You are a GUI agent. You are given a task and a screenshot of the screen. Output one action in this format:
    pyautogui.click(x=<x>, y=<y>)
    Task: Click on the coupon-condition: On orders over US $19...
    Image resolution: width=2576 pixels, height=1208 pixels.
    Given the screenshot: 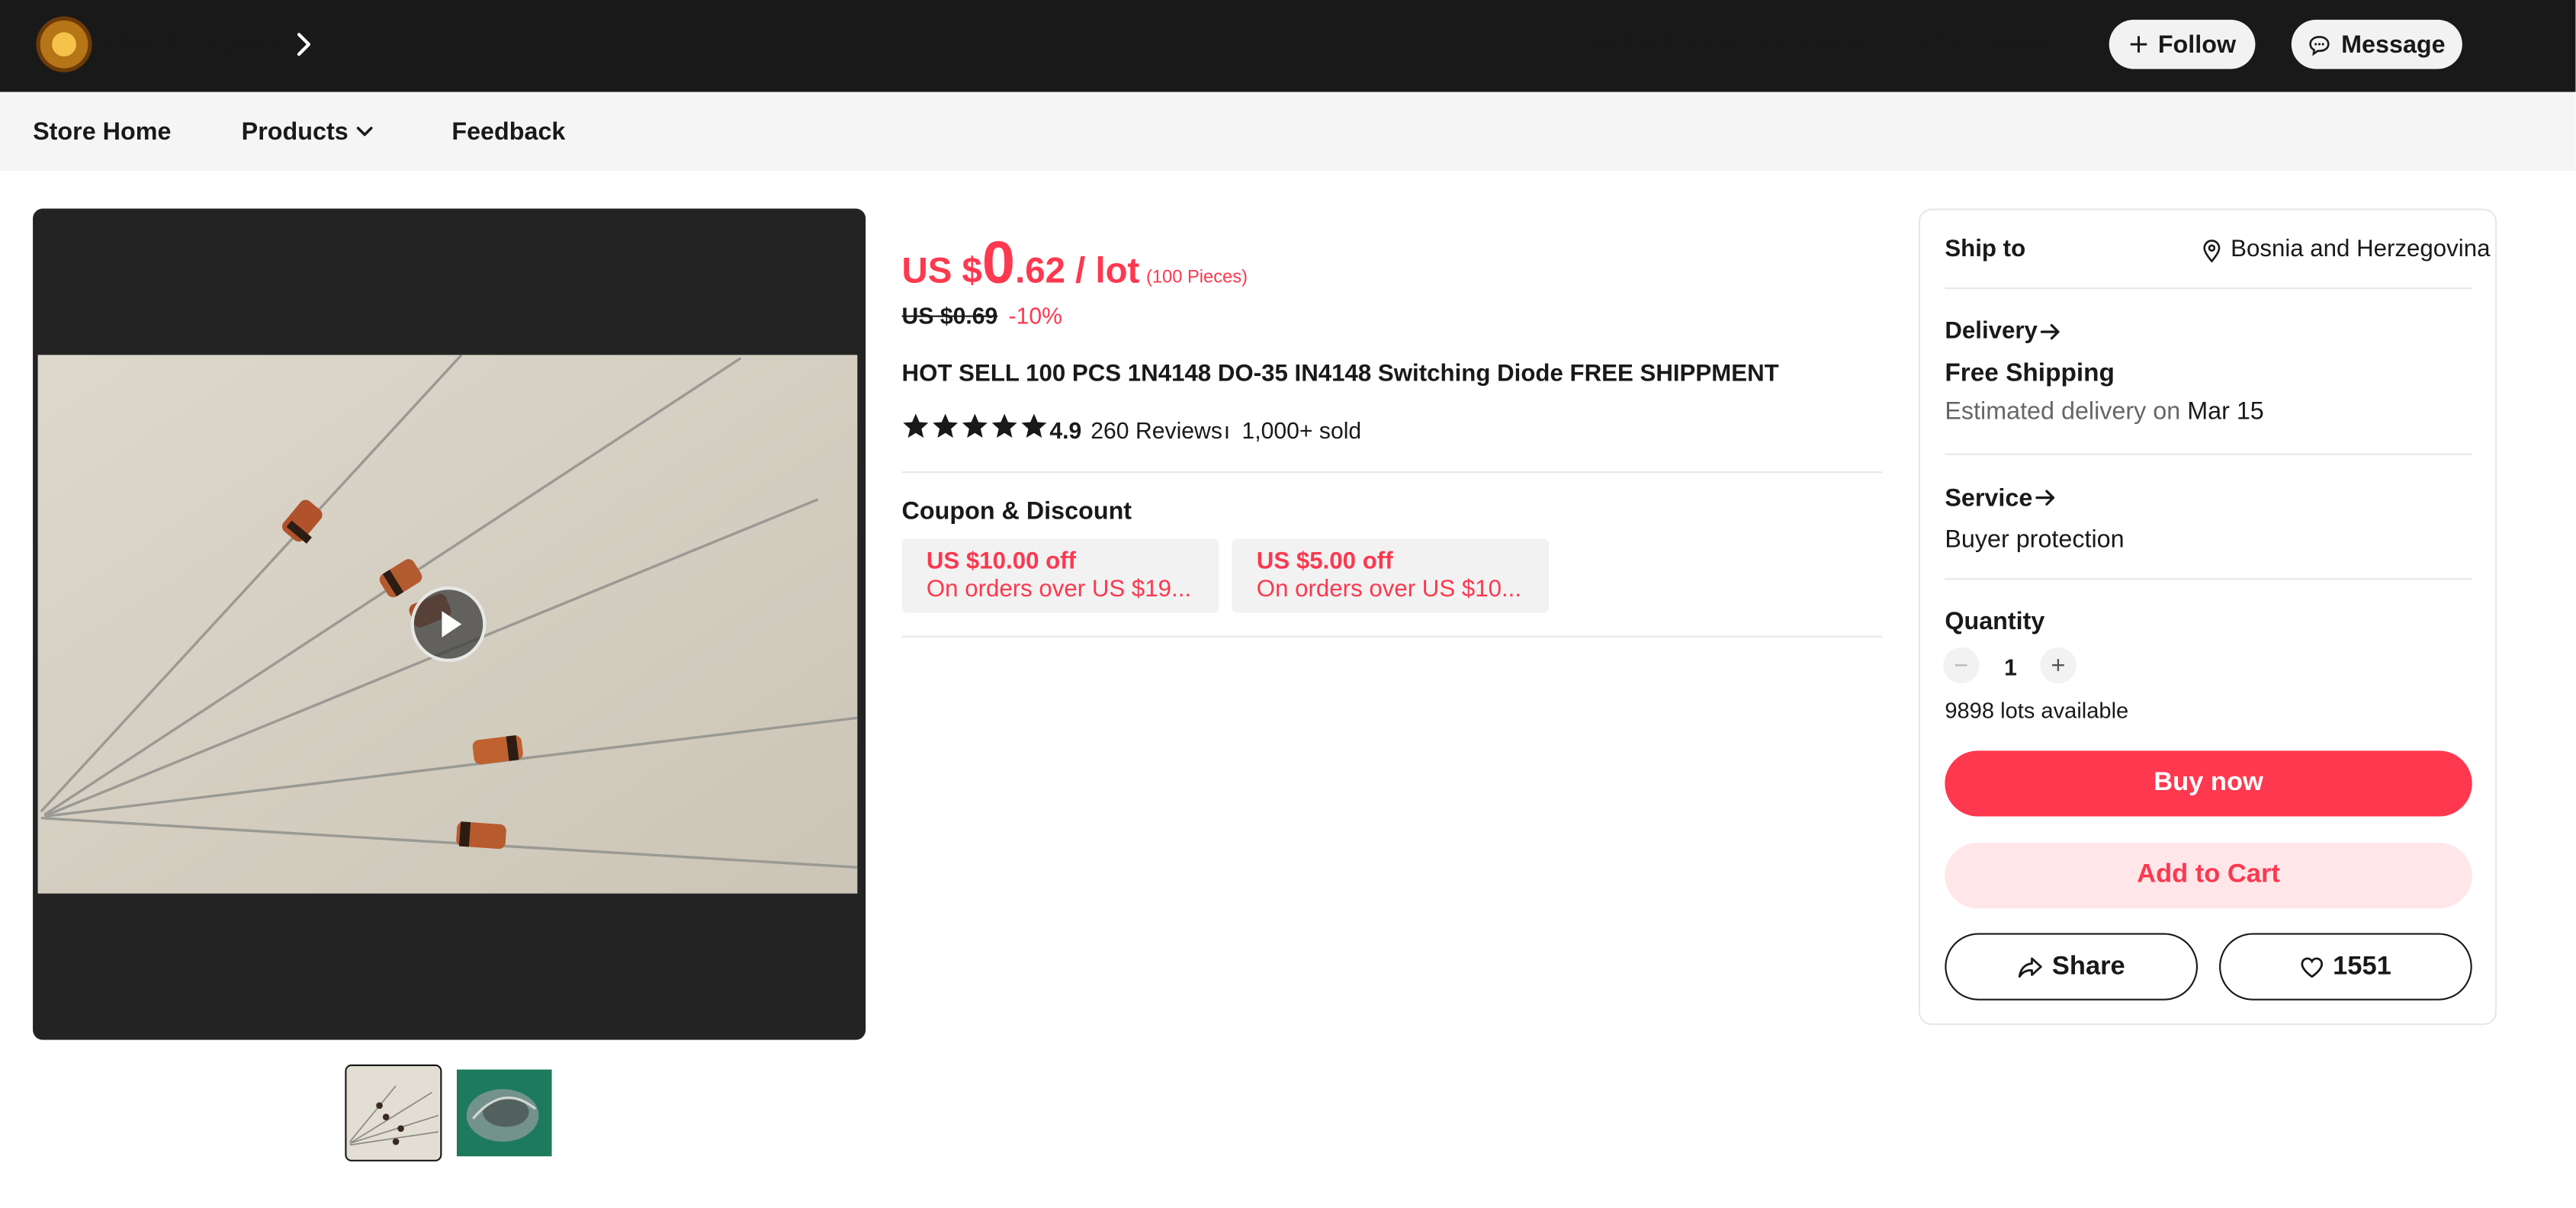 What is the action you would take?
    pyautogui.click(x=1059, y=590)
    